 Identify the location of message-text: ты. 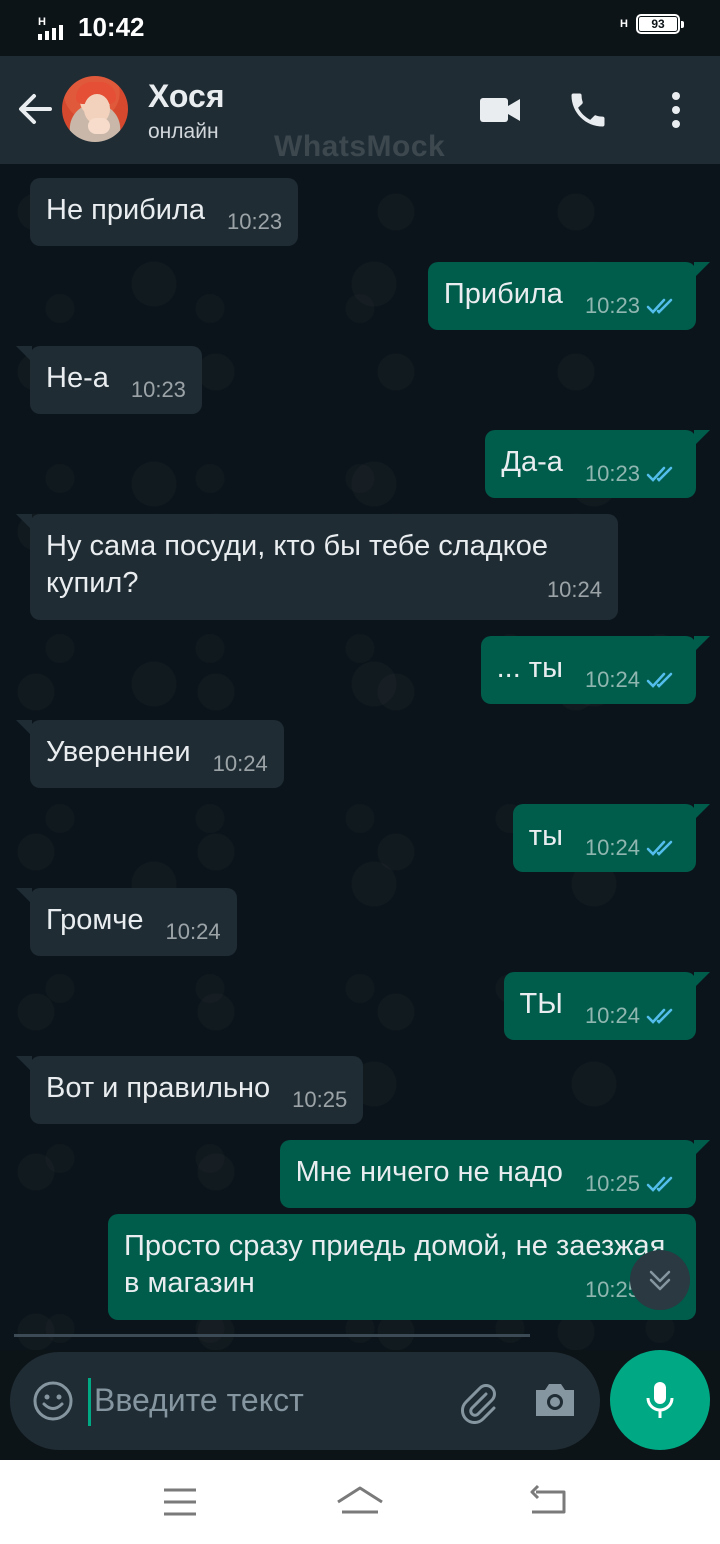
(545, 836).